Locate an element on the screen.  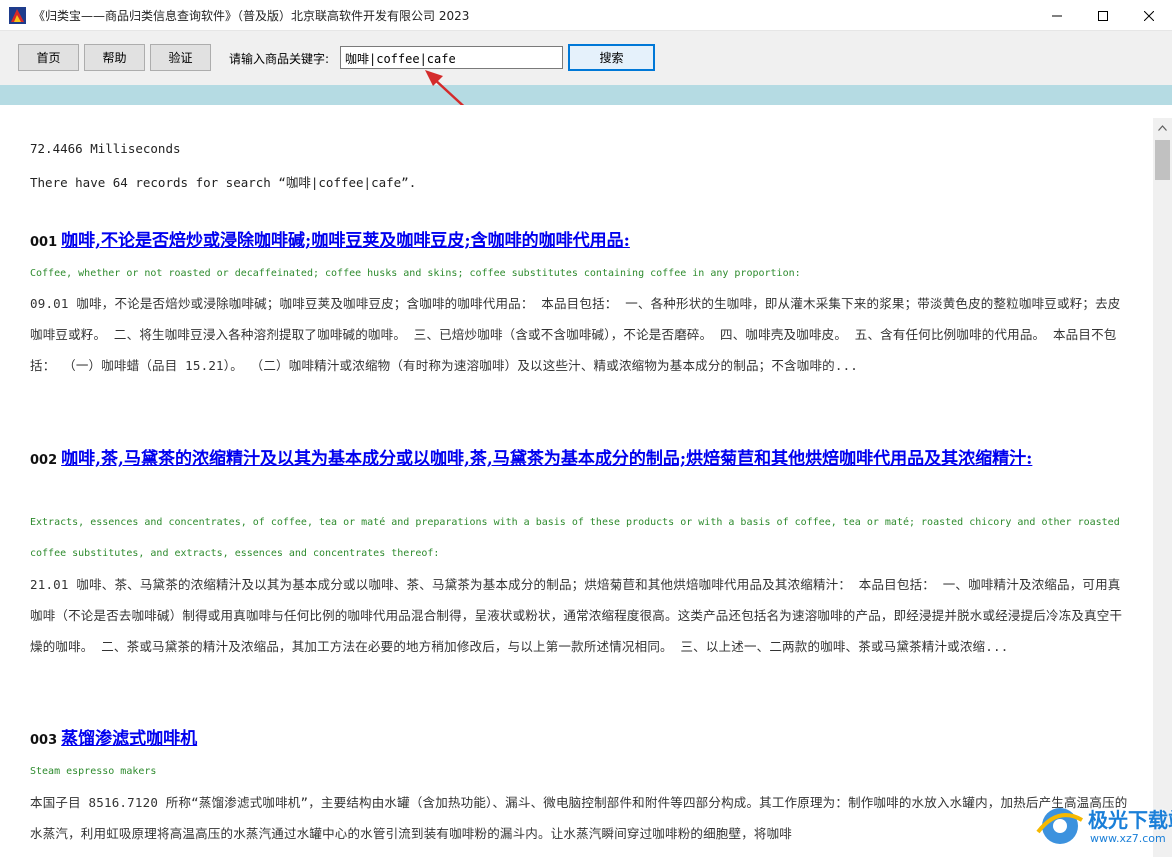
window-title: 《归类宝——商品归类信息查询软件》（普及版）北京联高软件开发有限公司 2023 is located at coordinates (251, 16).